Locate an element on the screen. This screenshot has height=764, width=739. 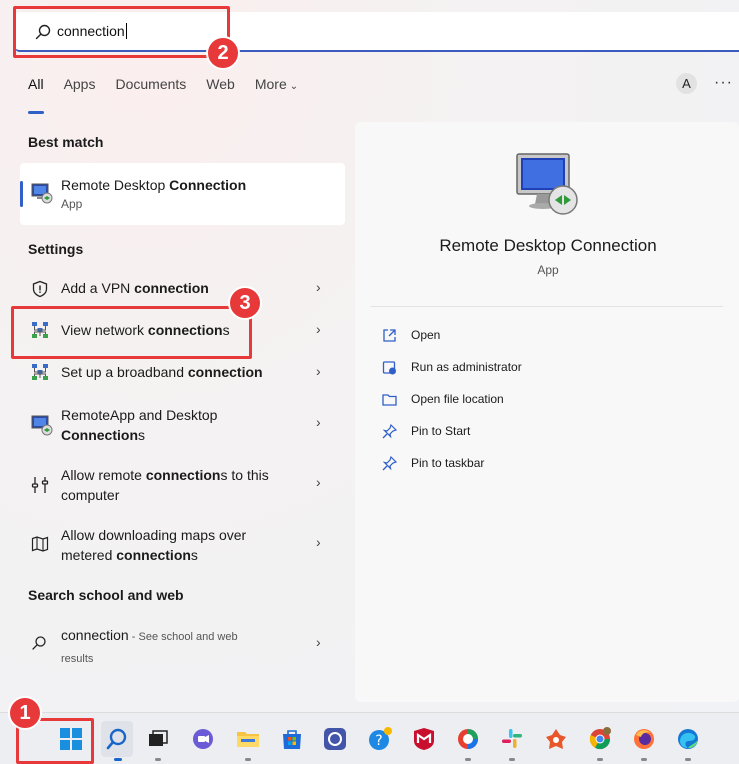
chevron-down-icon: ⌄ is located at coordinates (294, 86).